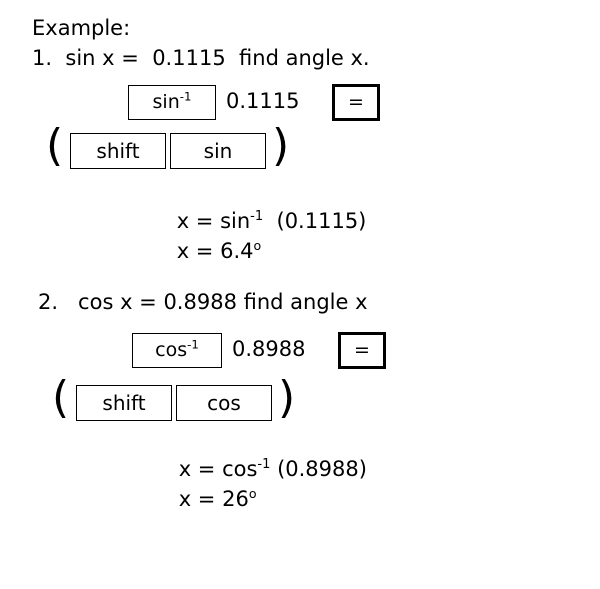 The image size is (600, 589). What do you see at coordinates (218, 151) in the screenshot?
I see `sin-key-1: sin` at bounding box center [218, 151].